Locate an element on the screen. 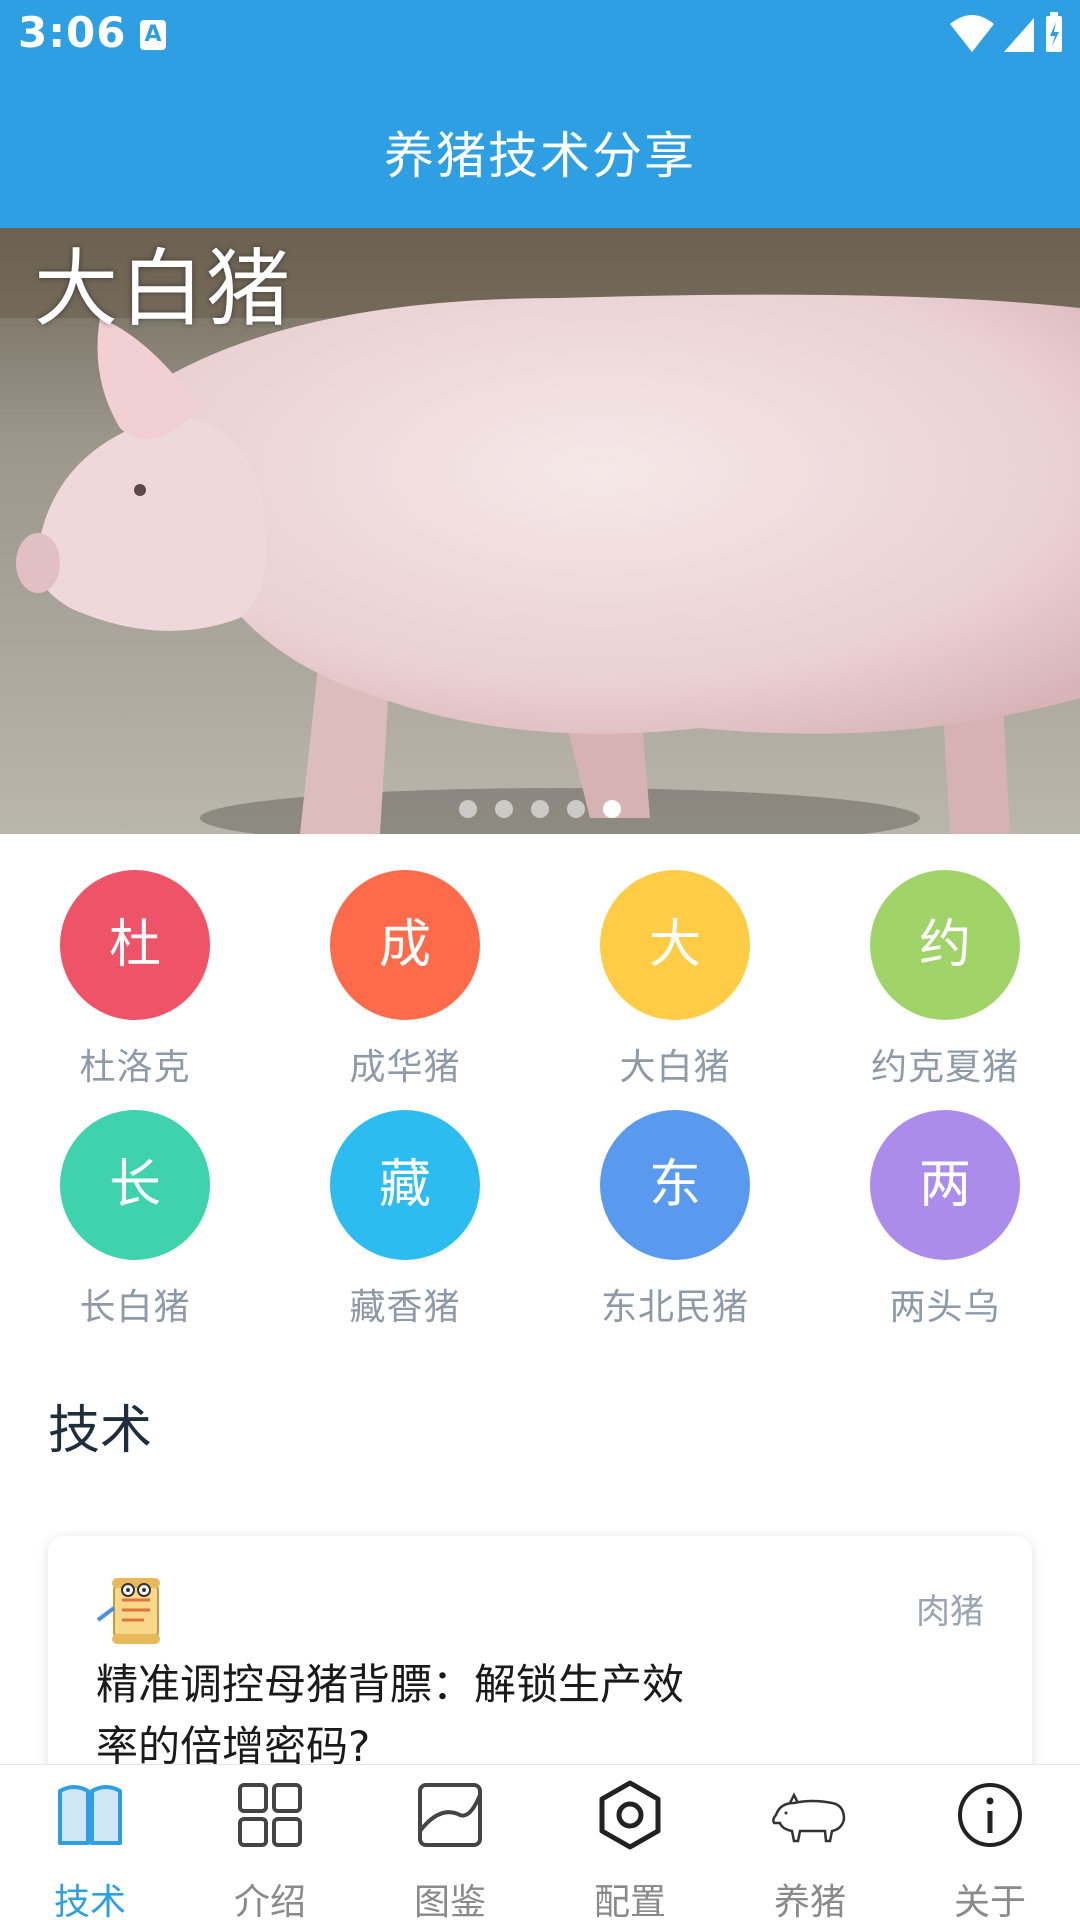 This screenshot has height=1925, width=1080. breed-item: 大 大白猪 is located at coordinates (675, 980).